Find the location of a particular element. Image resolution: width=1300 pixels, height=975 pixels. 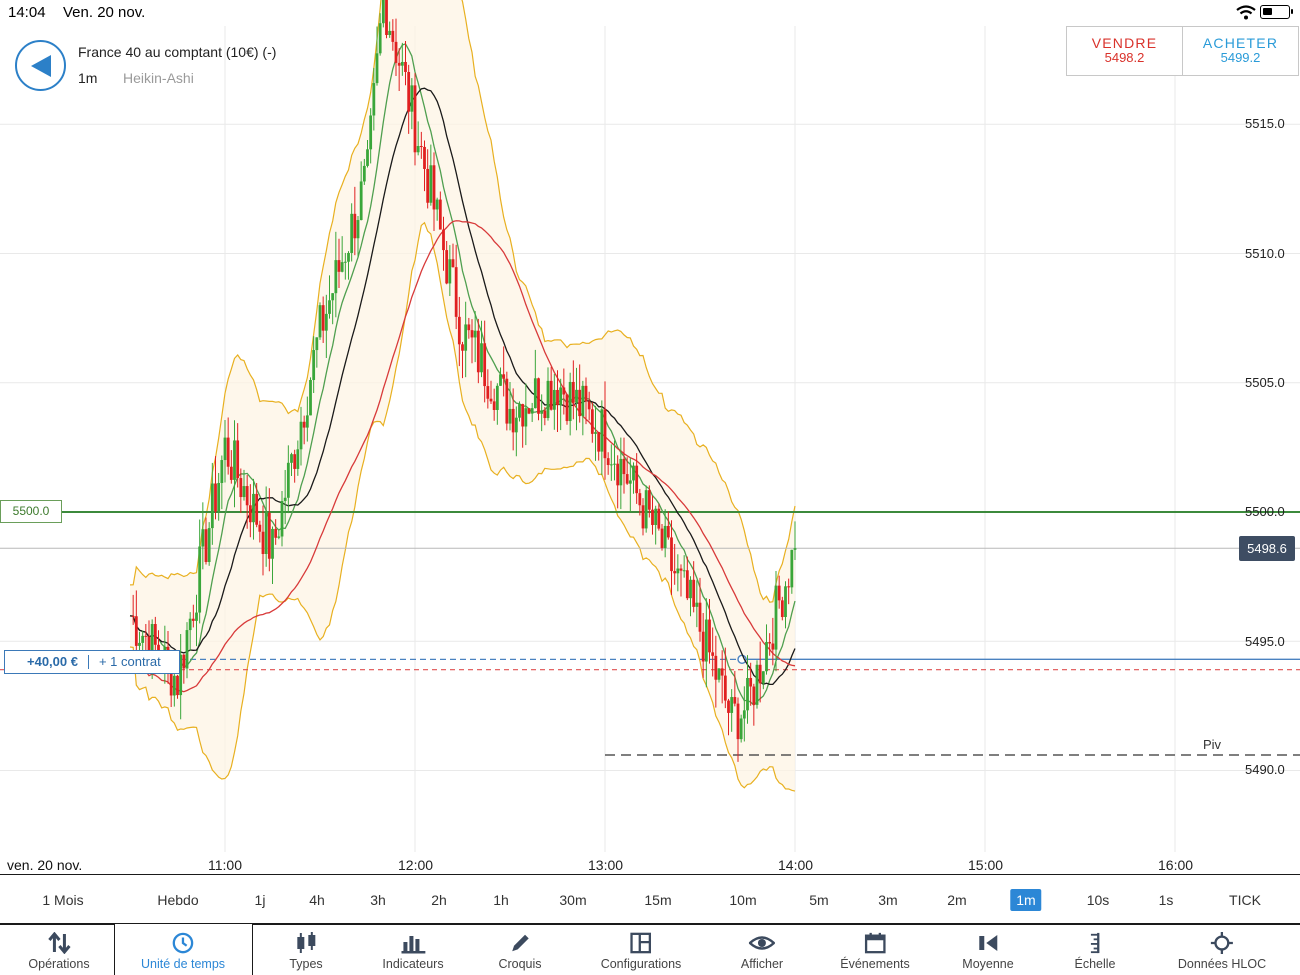

types-button: Types is located at coordinates (306, 950).